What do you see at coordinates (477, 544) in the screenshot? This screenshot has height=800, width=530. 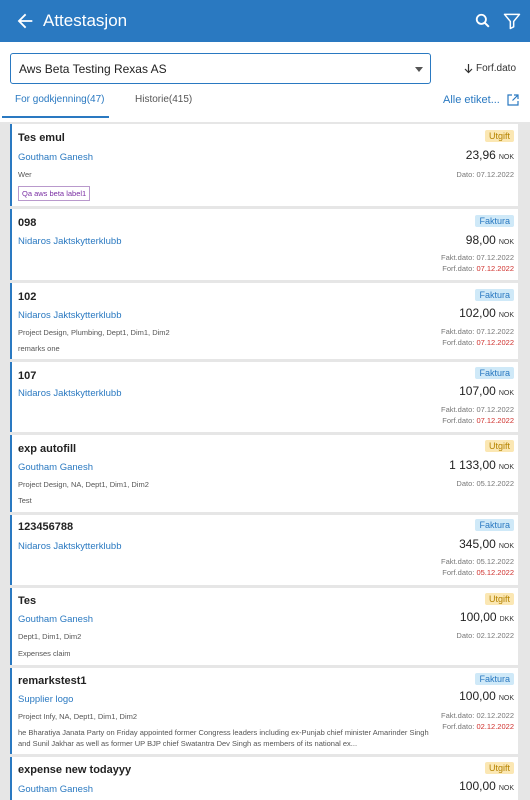 I see `amount-value: 345,00` at bounding box center [477, 544].